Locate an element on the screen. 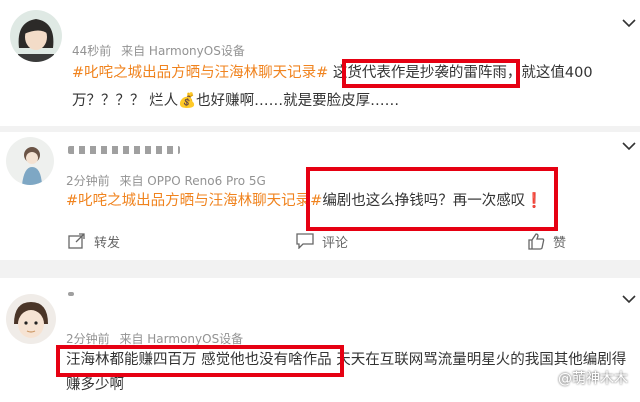 The height and width of the screenshot is (402, 640). watermark: @萌神木木 is located at coordinates (584, 378).